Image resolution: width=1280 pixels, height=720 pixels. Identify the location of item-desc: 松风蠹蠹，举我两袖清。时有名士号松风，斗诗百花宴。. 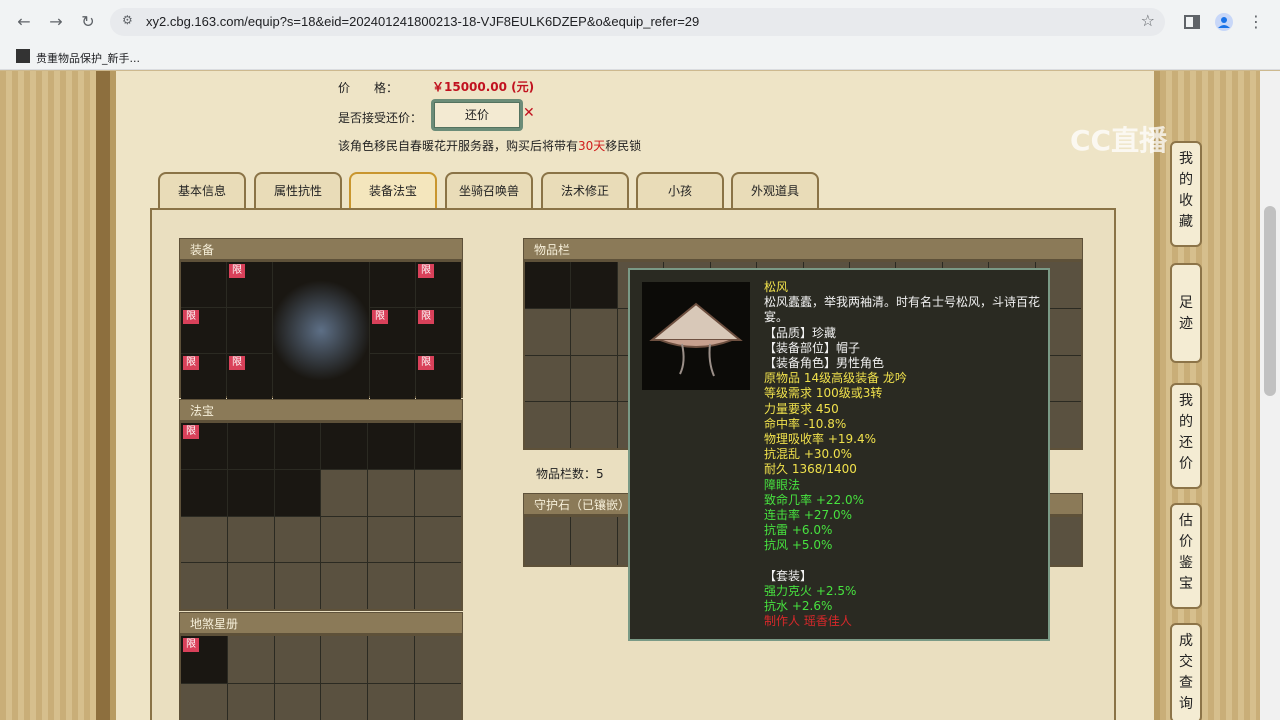
(902, 310).